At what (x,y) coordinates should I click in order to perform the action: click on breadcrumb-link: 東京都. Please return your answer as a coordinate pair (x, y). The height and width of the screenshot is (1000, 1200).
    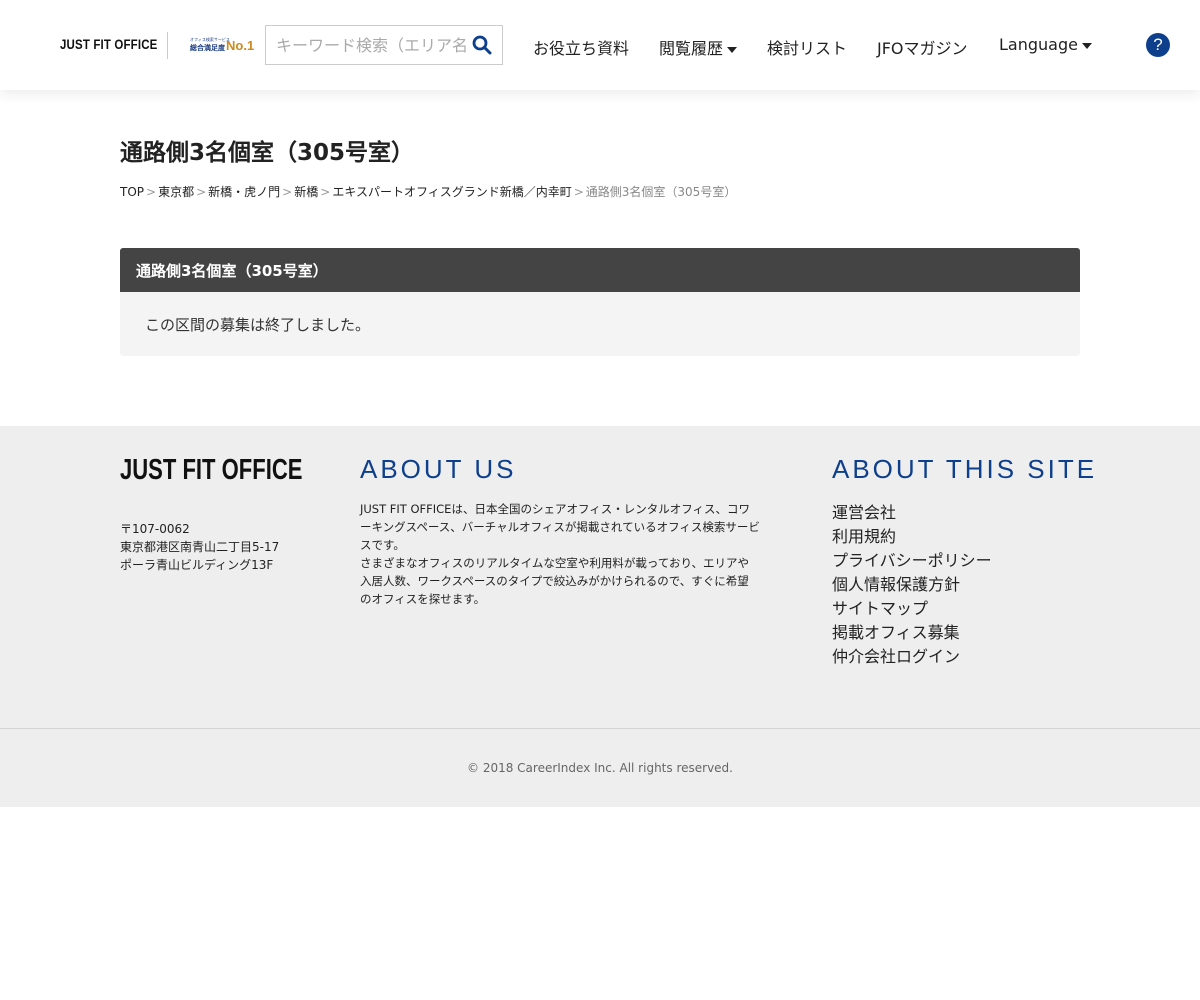
    Looking at the image, I should click on (176, 192).